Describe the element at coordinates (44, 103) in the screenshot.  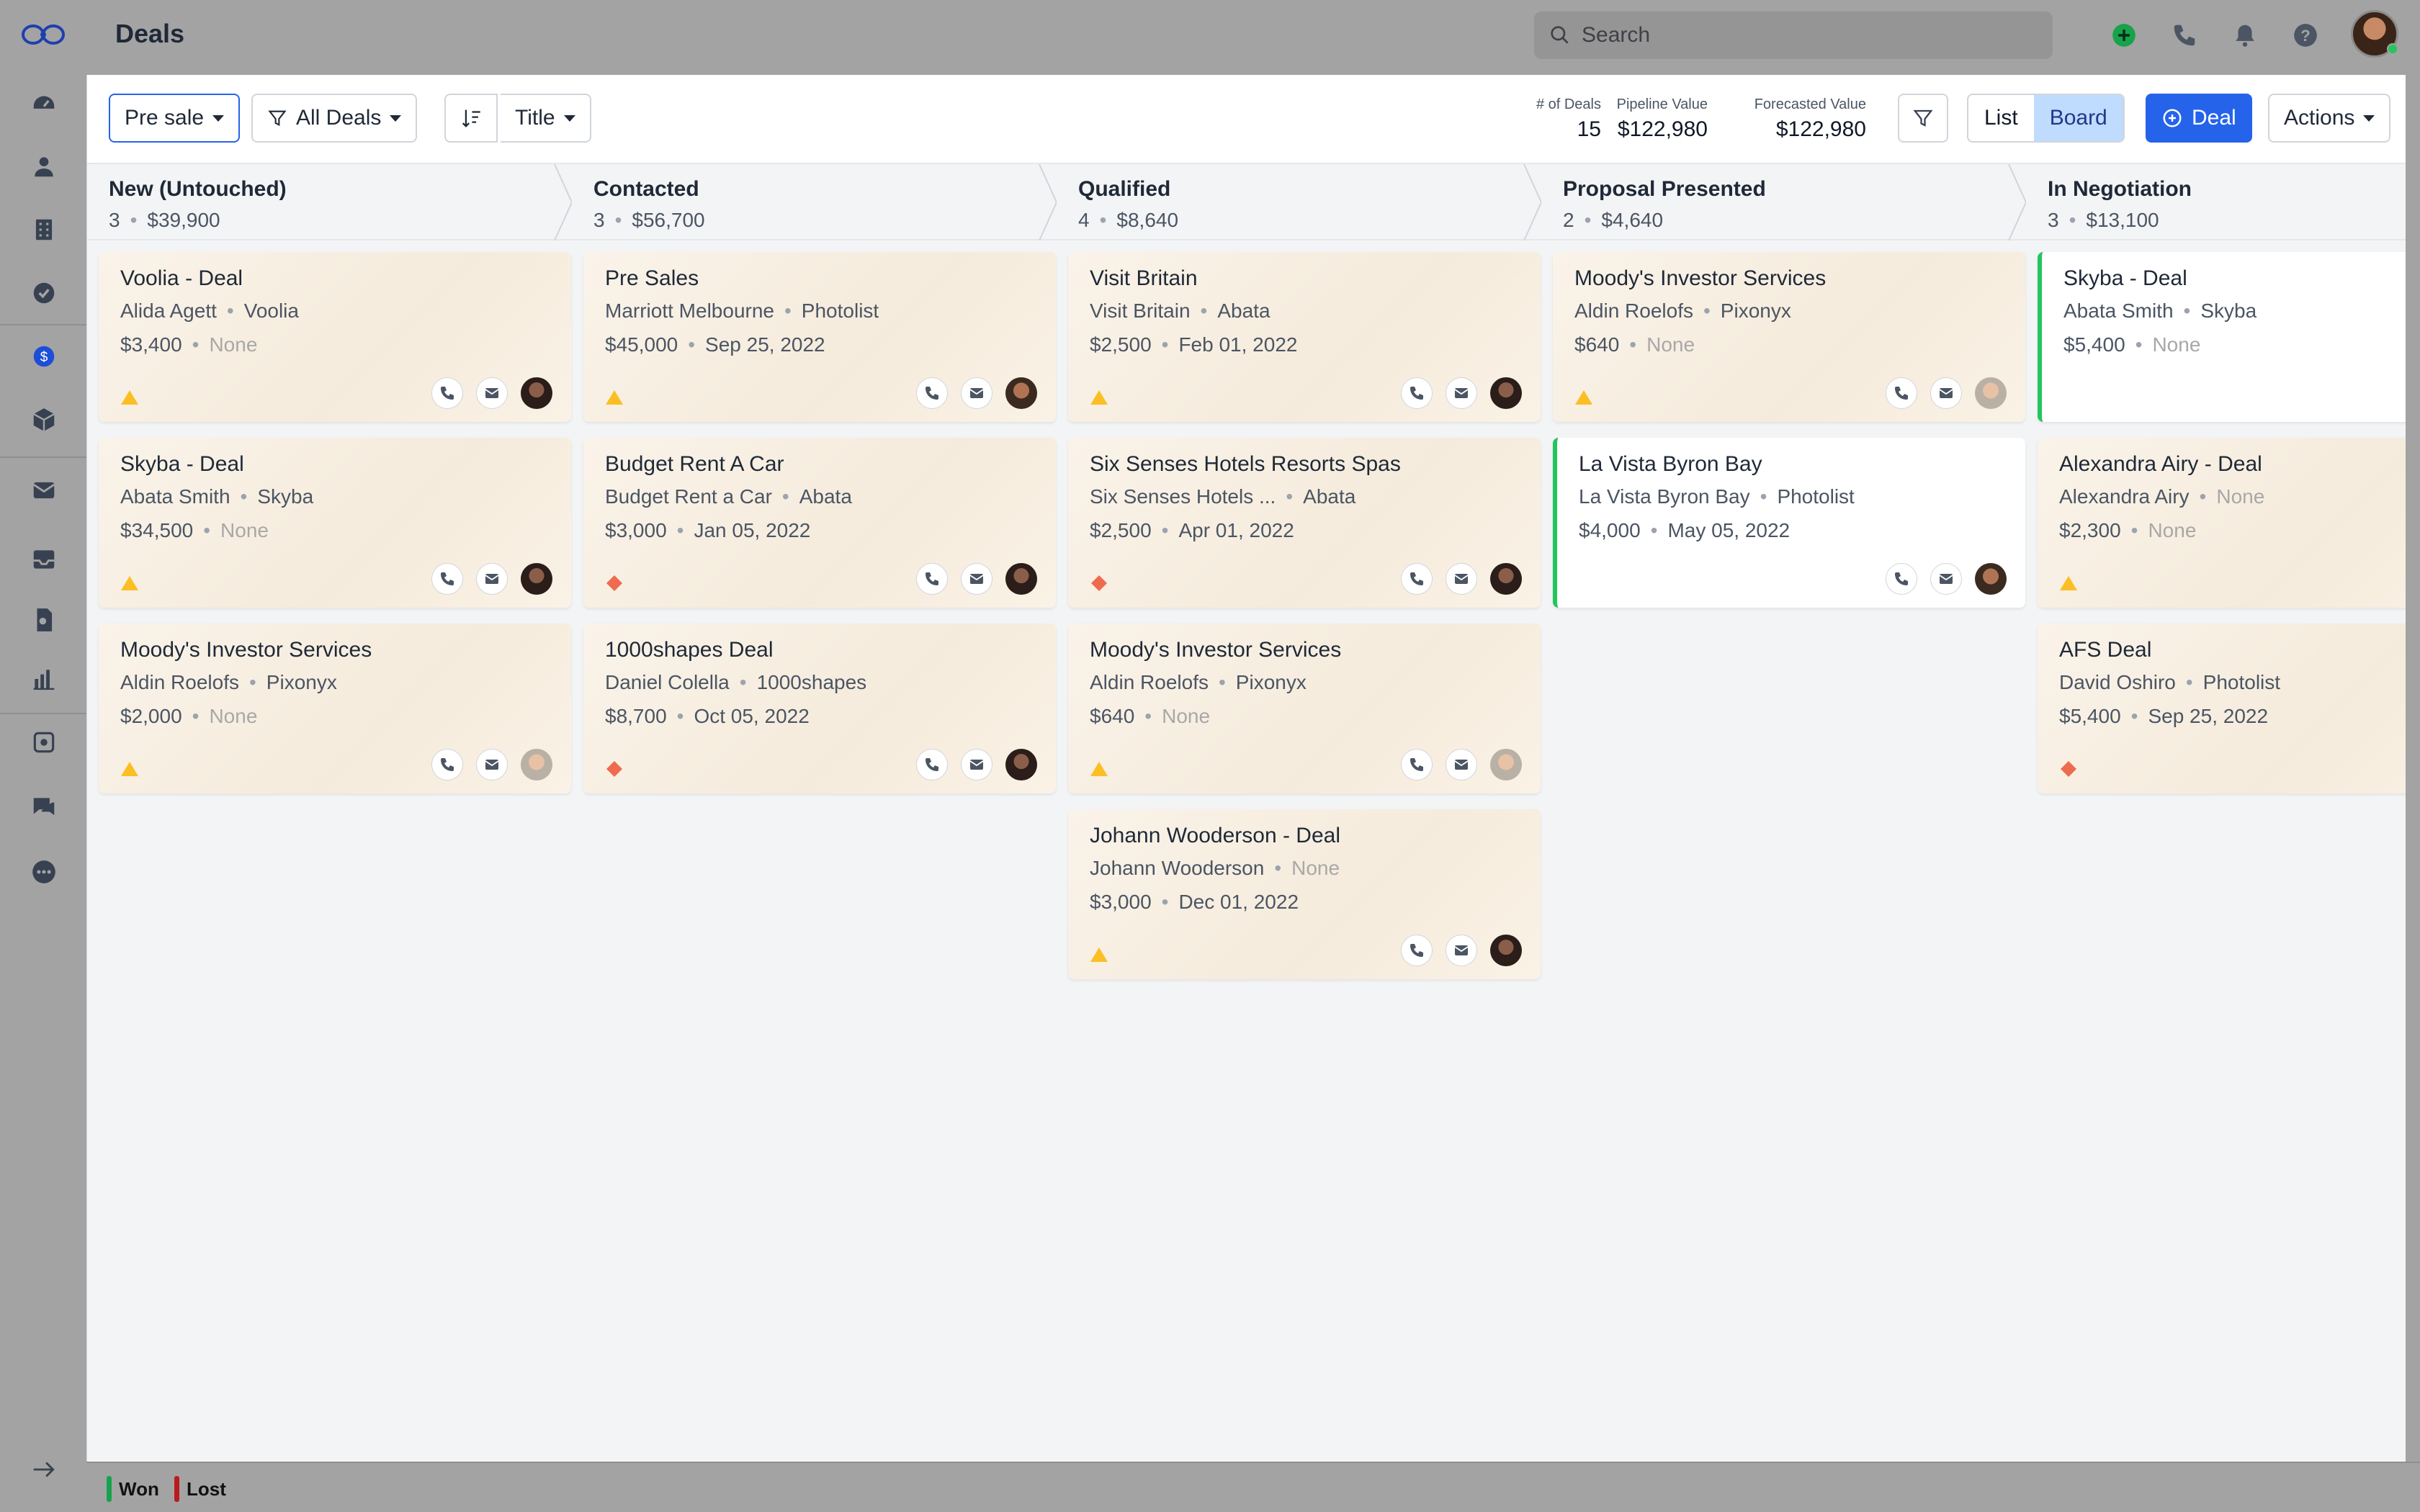
I see `dashboard-icon` at that location.